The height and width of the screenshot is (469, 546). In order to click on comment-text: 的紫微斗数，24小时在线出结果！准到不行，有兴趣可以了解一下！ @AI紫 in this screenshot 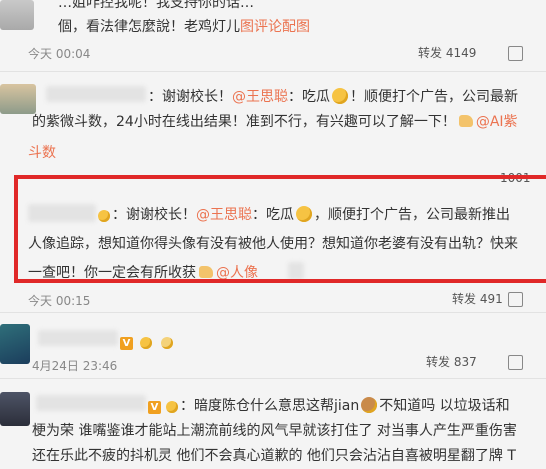, I will do `click(275, 122)`.